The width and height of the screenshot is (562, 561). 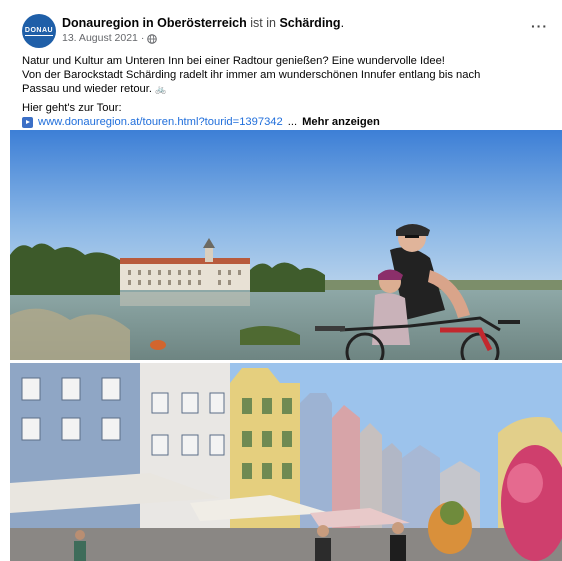 I want to click on post-text-line-3-content: Passau und wieder retour., so click(x=87, y=89).